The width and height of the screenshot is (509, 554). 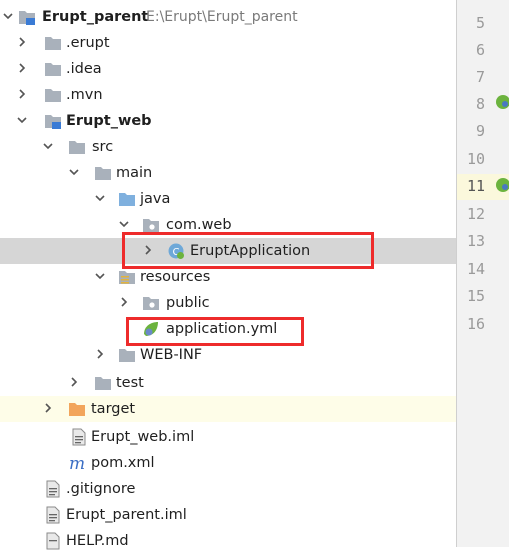 I want to click on line-number: 14, so click(x=475, y=269).